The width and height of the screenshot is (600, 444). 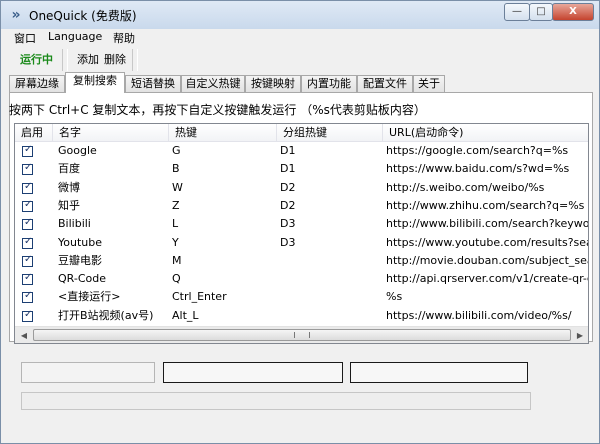 I want to click on minimize-button: —, so click(x=517, y=12).